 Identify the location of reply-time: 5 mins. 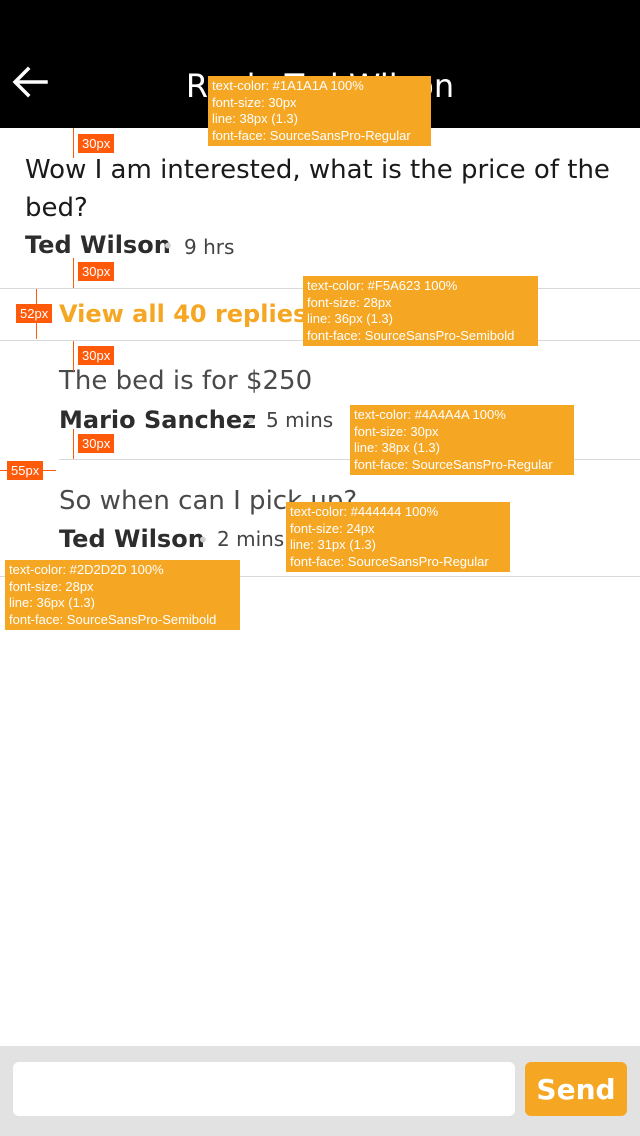
(300, 420).